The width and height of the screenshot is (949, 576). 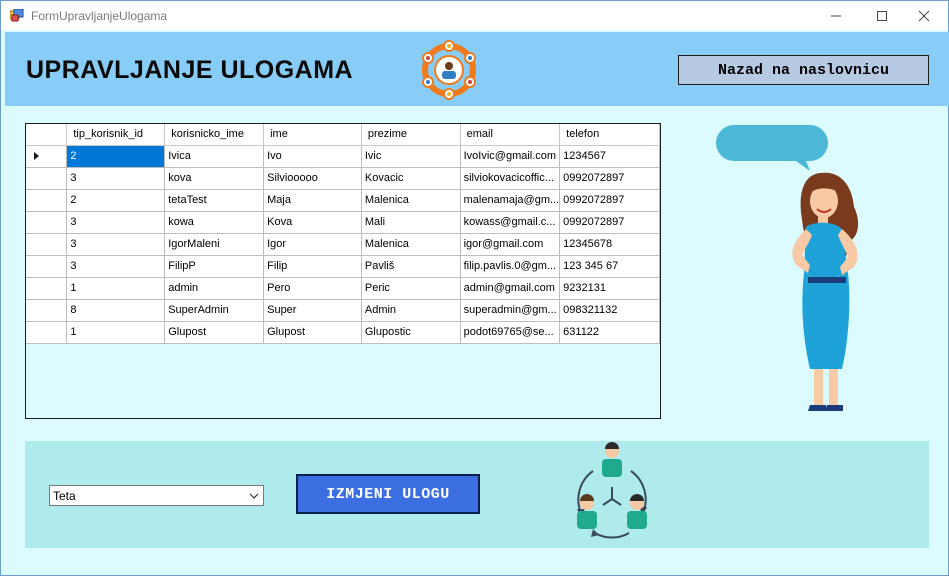 I want to click on table-cell-telefon: 123 345 67, so click(x=609, y=266).